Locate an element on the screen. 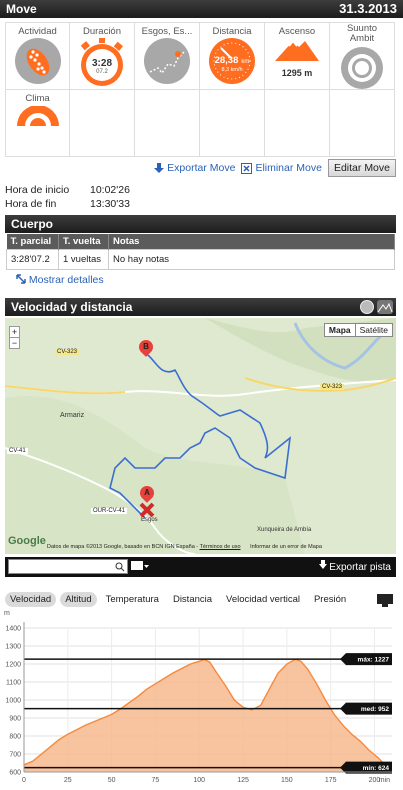  table-cell: No hay notas is located at coordinates (251, 259).